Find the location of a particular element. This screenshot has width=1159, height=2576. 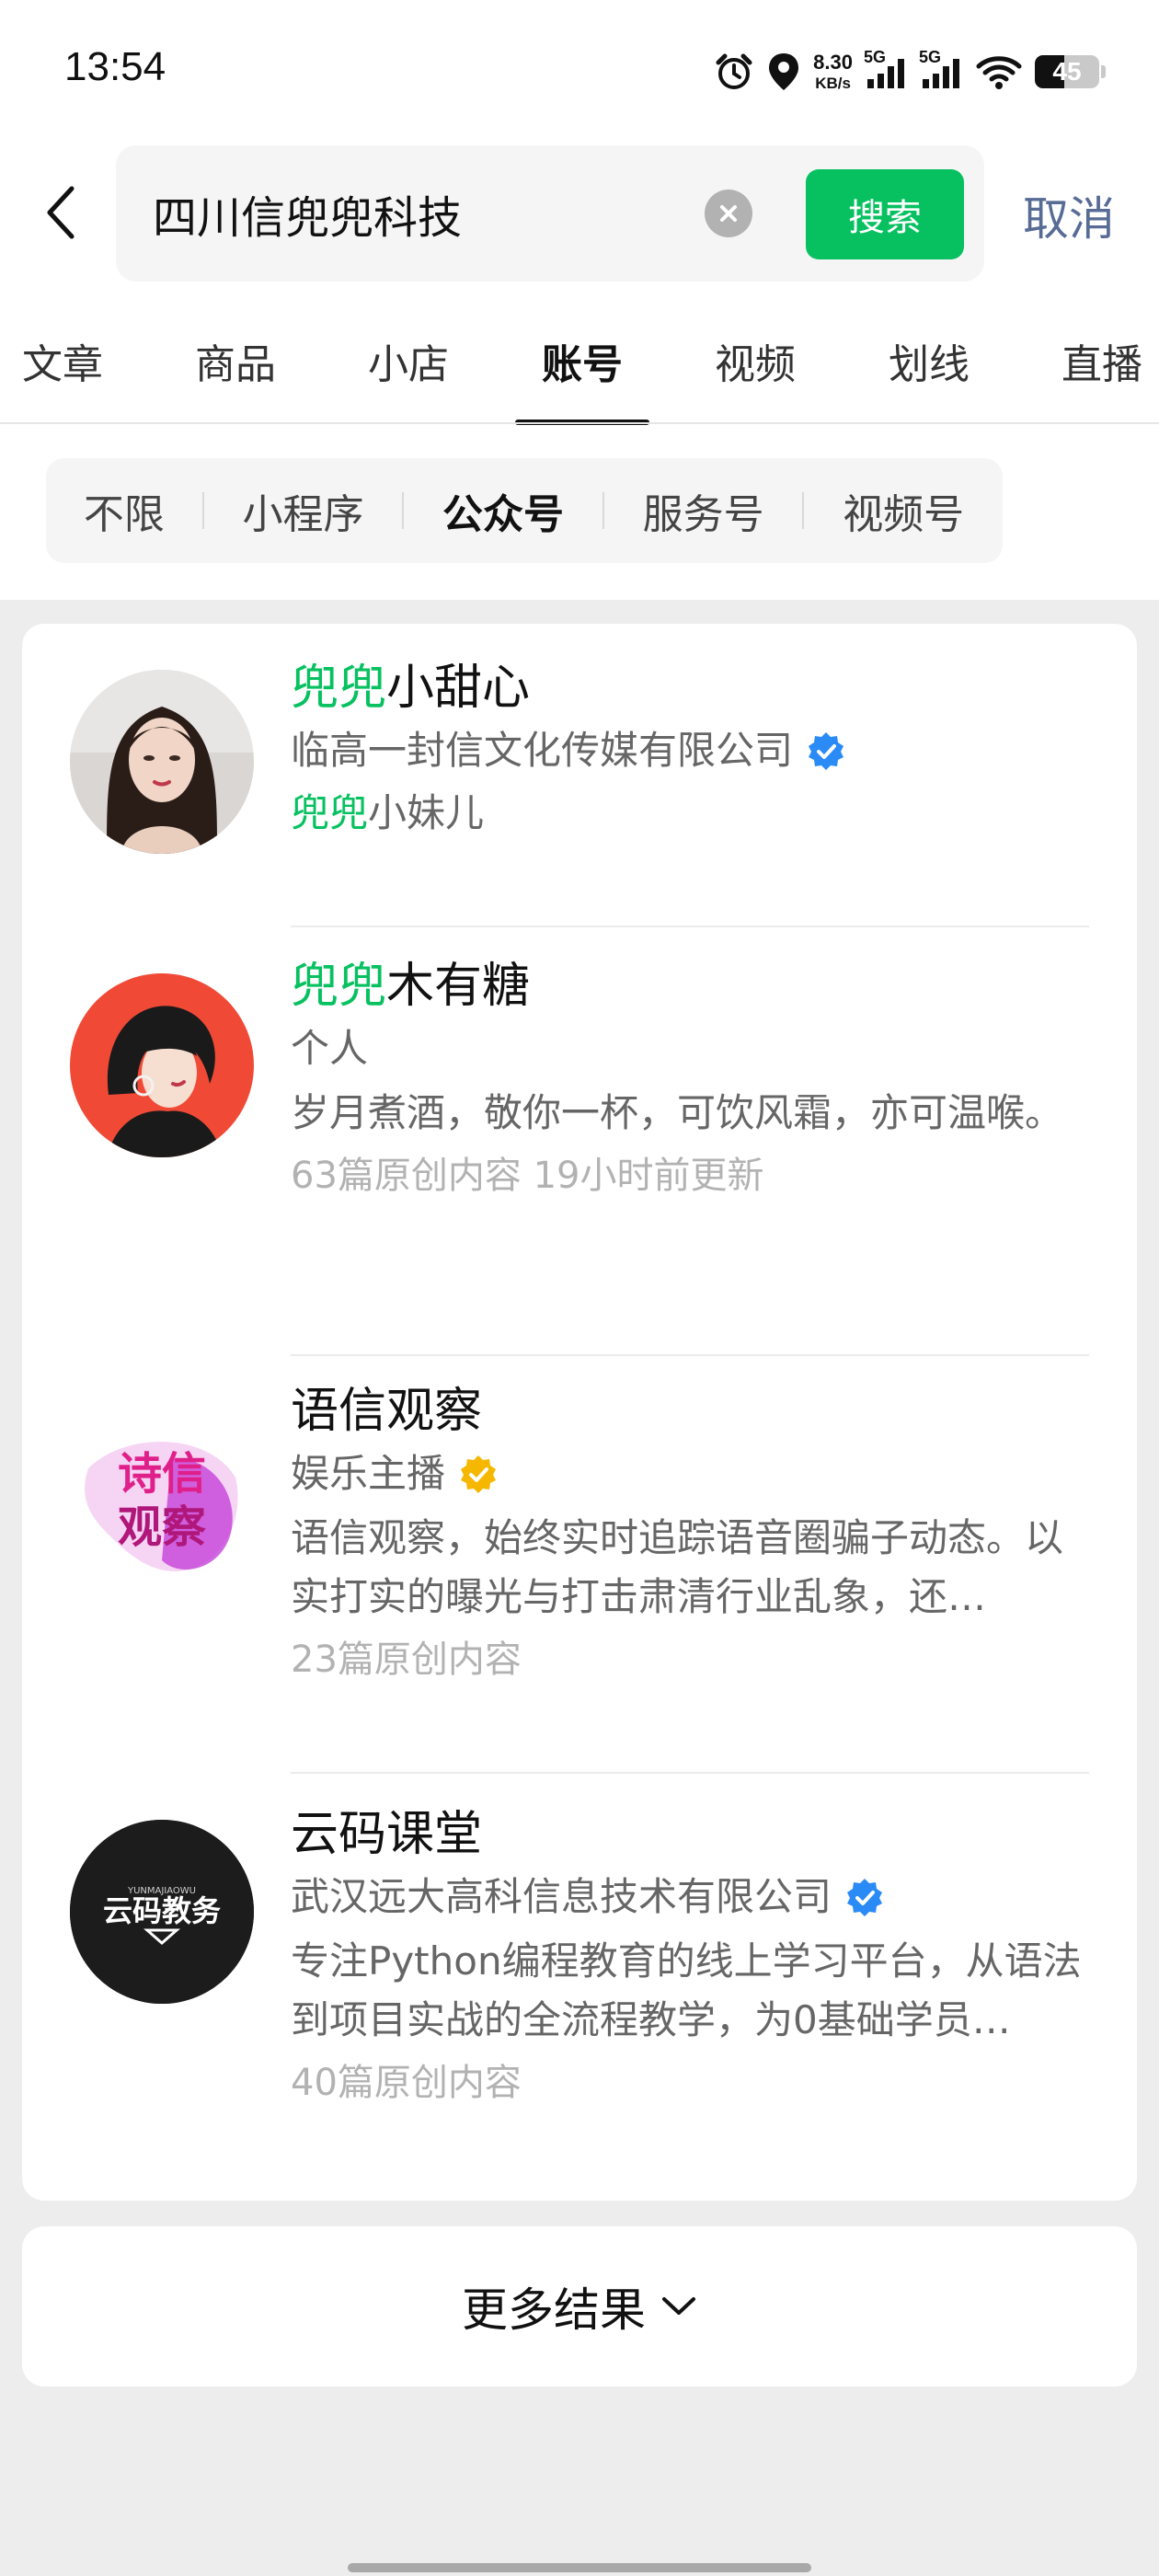

more-results-label: 更多结果 is located at coordinates (554, 2310).